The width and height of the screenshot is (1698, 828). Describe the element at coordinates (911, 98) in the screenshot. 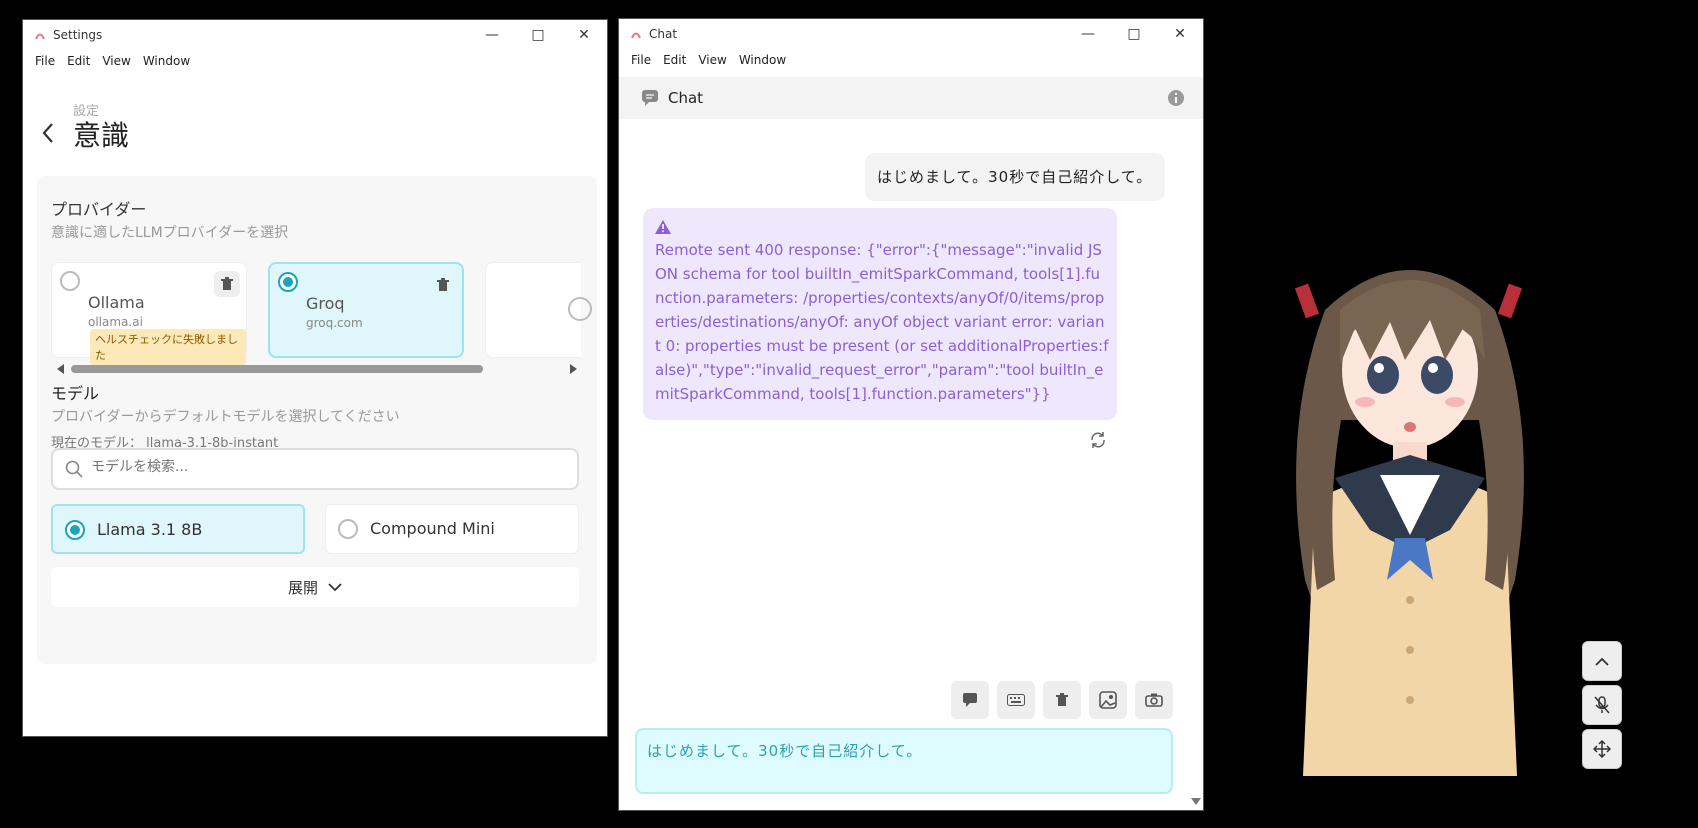

I see `chat-header: Chat` at that location.